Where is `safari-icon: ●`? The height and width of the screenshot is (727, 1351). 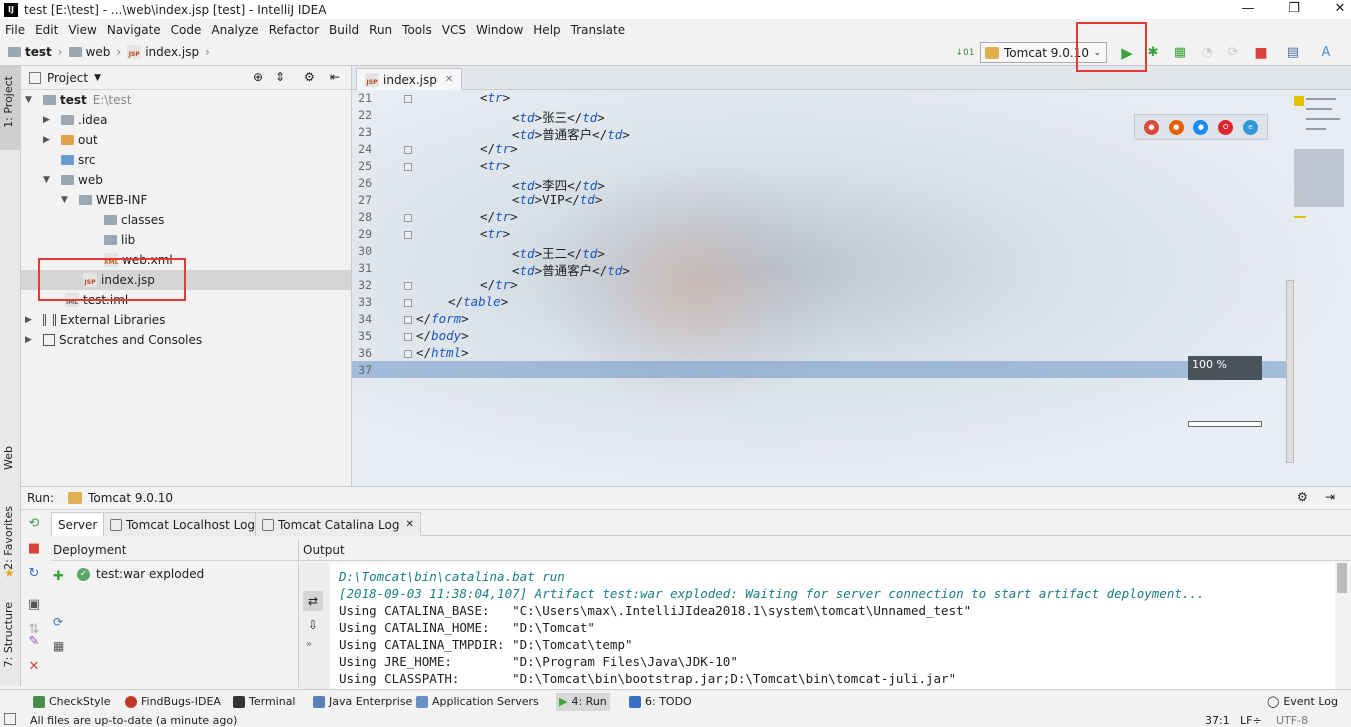 safari-icon: ● is located at coordinates (1201, 127).